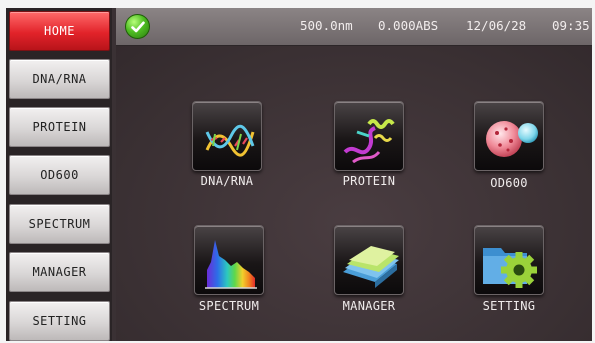 The height and width of the screenshot is (343, 595). What do you see at coordinates (369, 181) in the screenshot?
I see `protein-app-label: PROTEIN` at bounding box center [369, 181].